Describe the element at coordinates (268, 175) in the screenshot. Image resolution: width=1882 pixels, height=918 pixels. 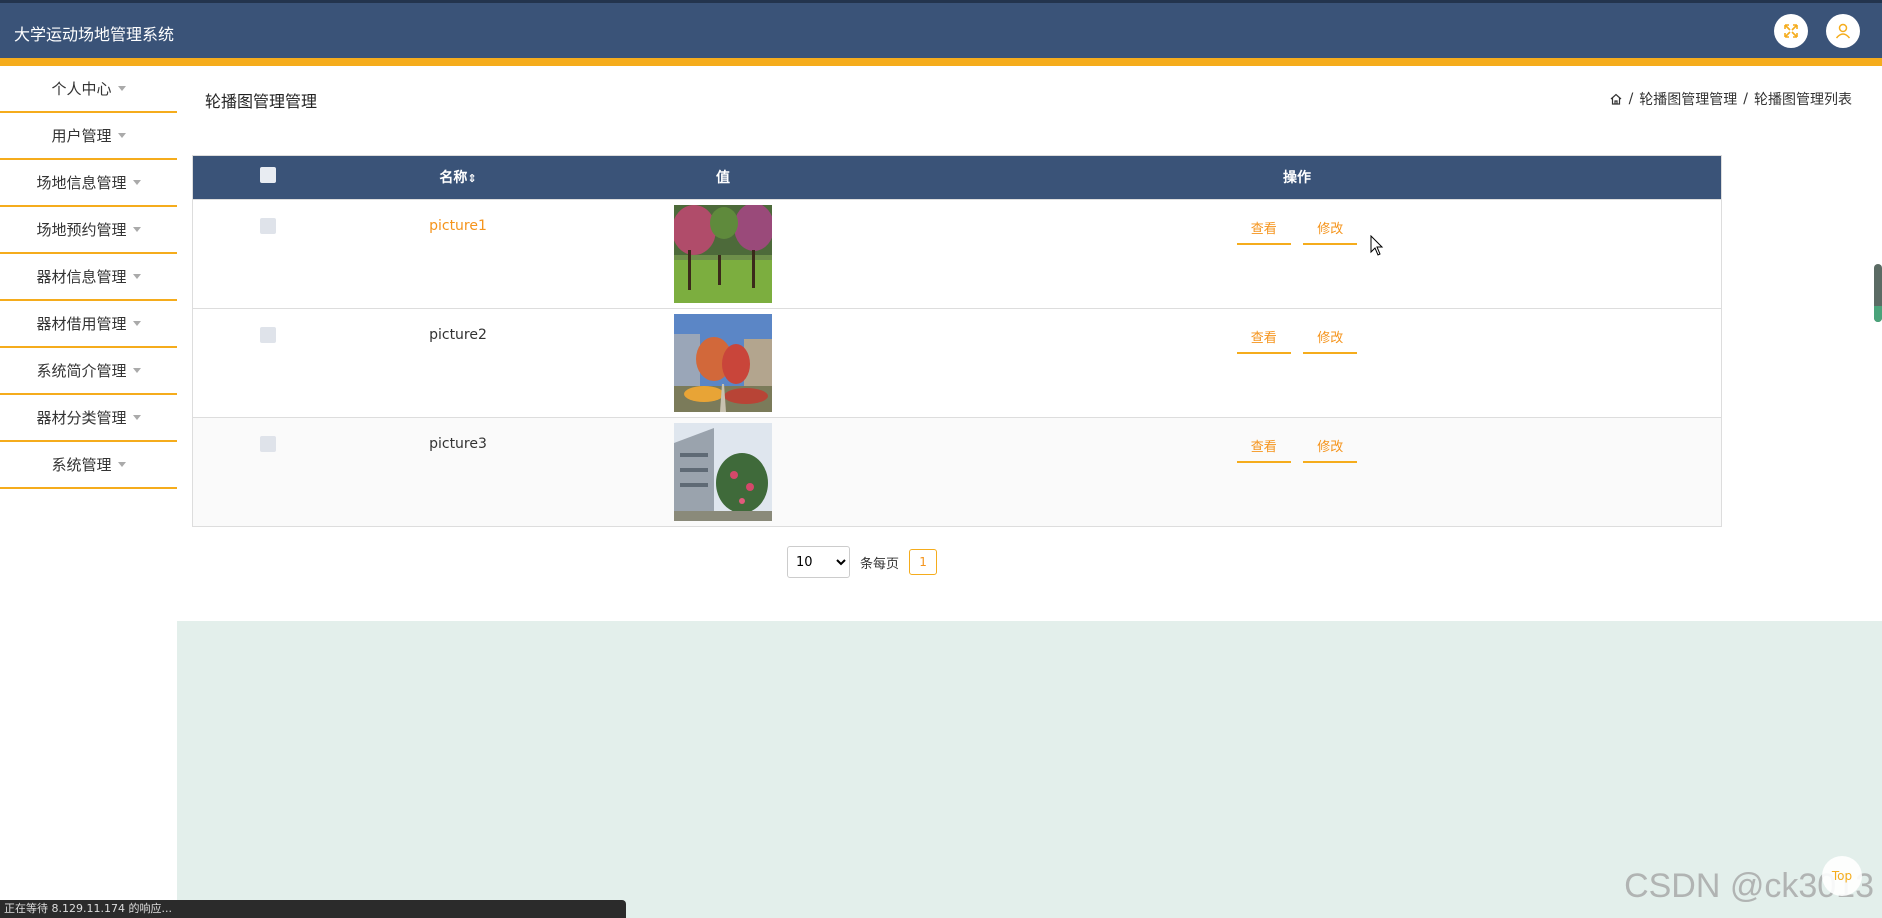
I see `select-all-checkbox` at that location.